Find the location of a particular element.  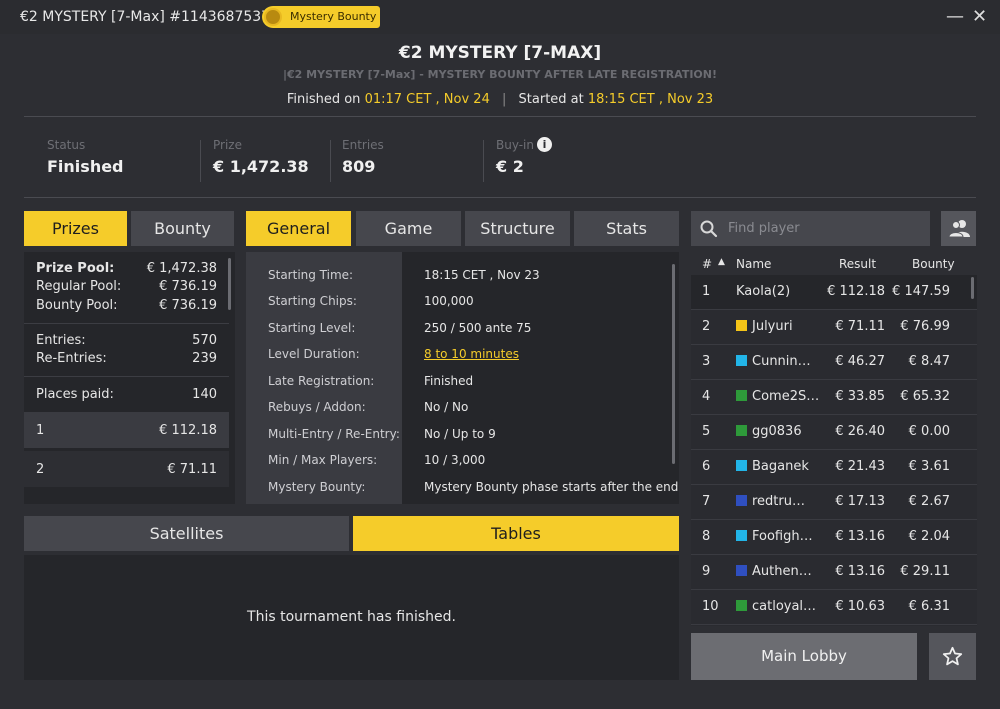

general-label: Rebuys / Addon: is located at coordinates (317, 407).